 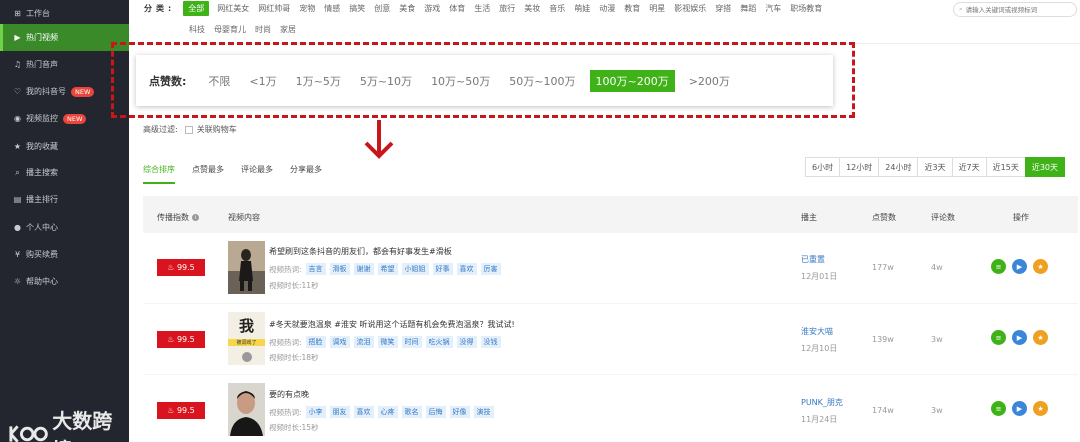 What do you see at coordinates (64, 37) in the screenshot?
I see `sidebar-item-hot-videos: ▶ 热门视频` at bounding box center [64, 37].